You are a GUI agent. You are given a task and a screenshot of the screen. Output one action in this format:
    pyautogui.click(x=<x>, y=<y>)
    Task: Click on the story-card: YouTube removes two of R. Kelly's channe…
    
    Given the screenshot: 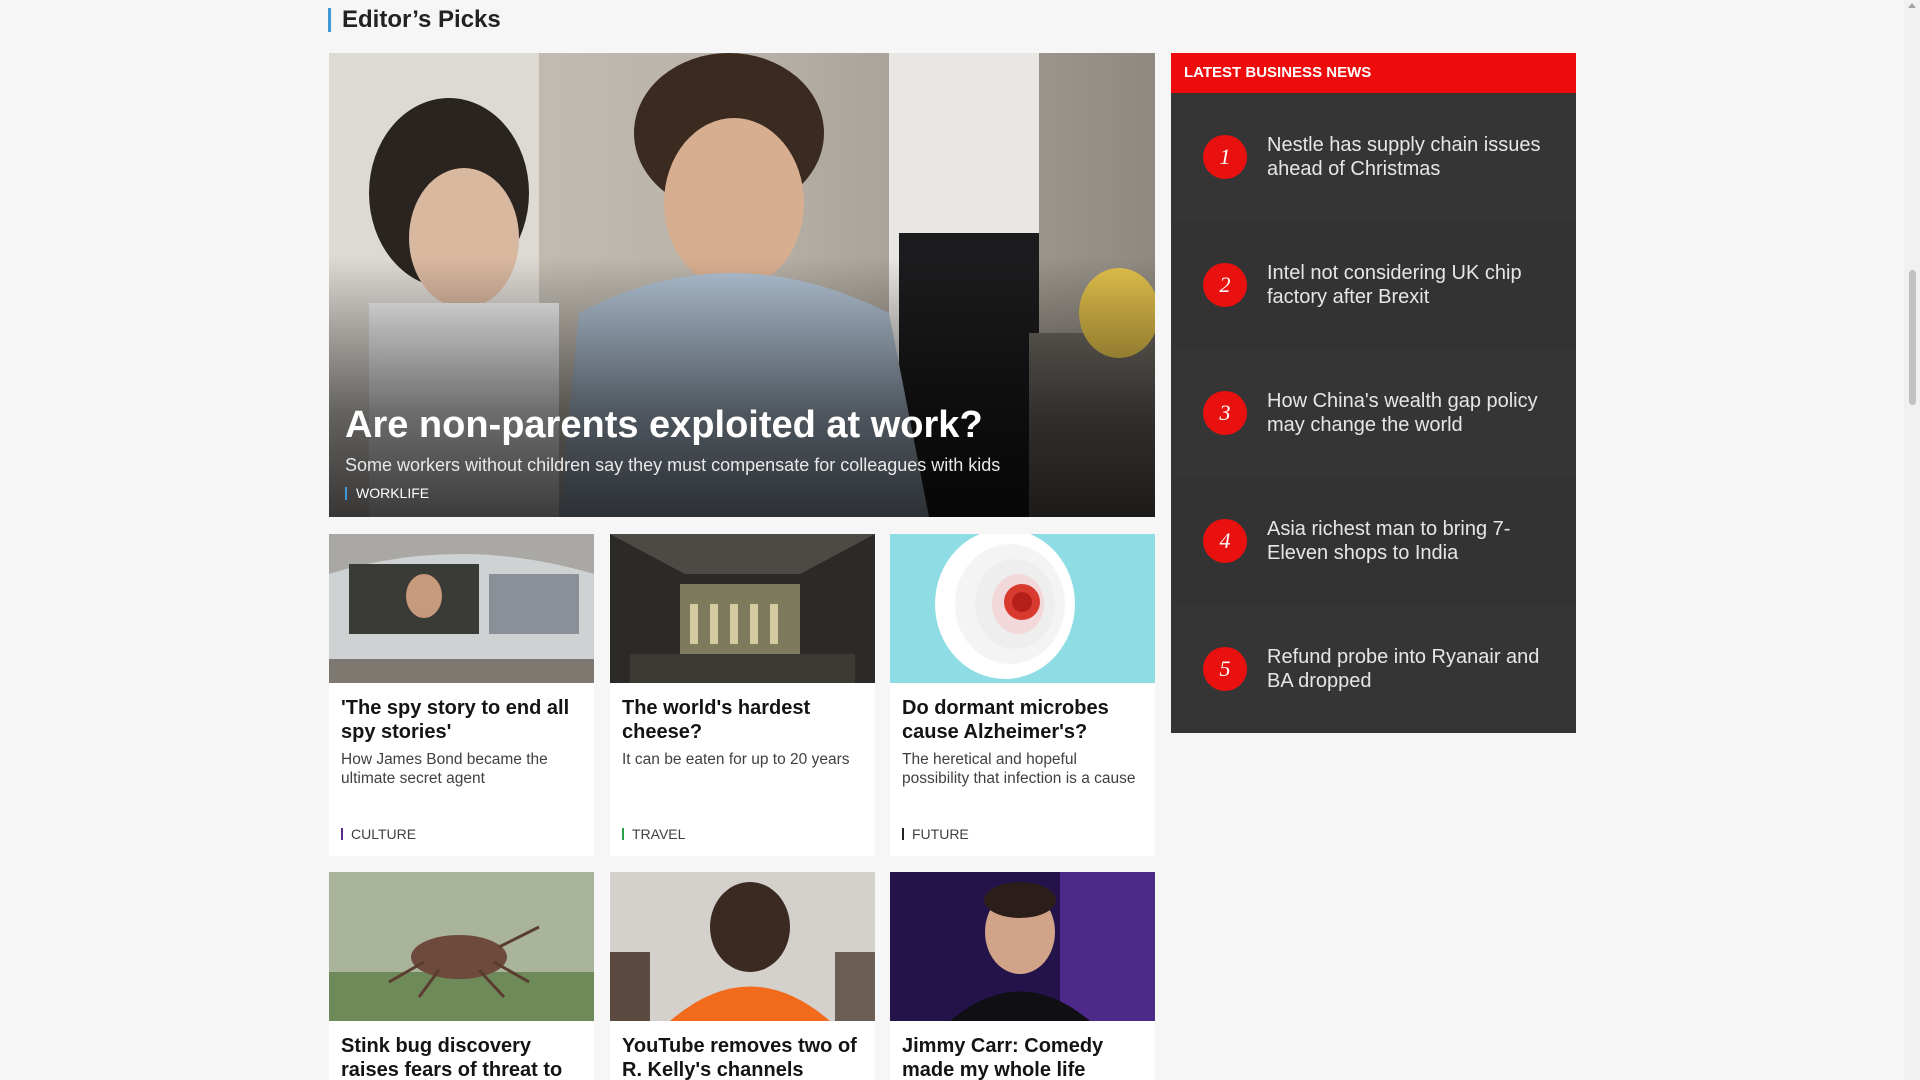 What is the action you would take?
    pyautogui.click(x=742, y=976)
    